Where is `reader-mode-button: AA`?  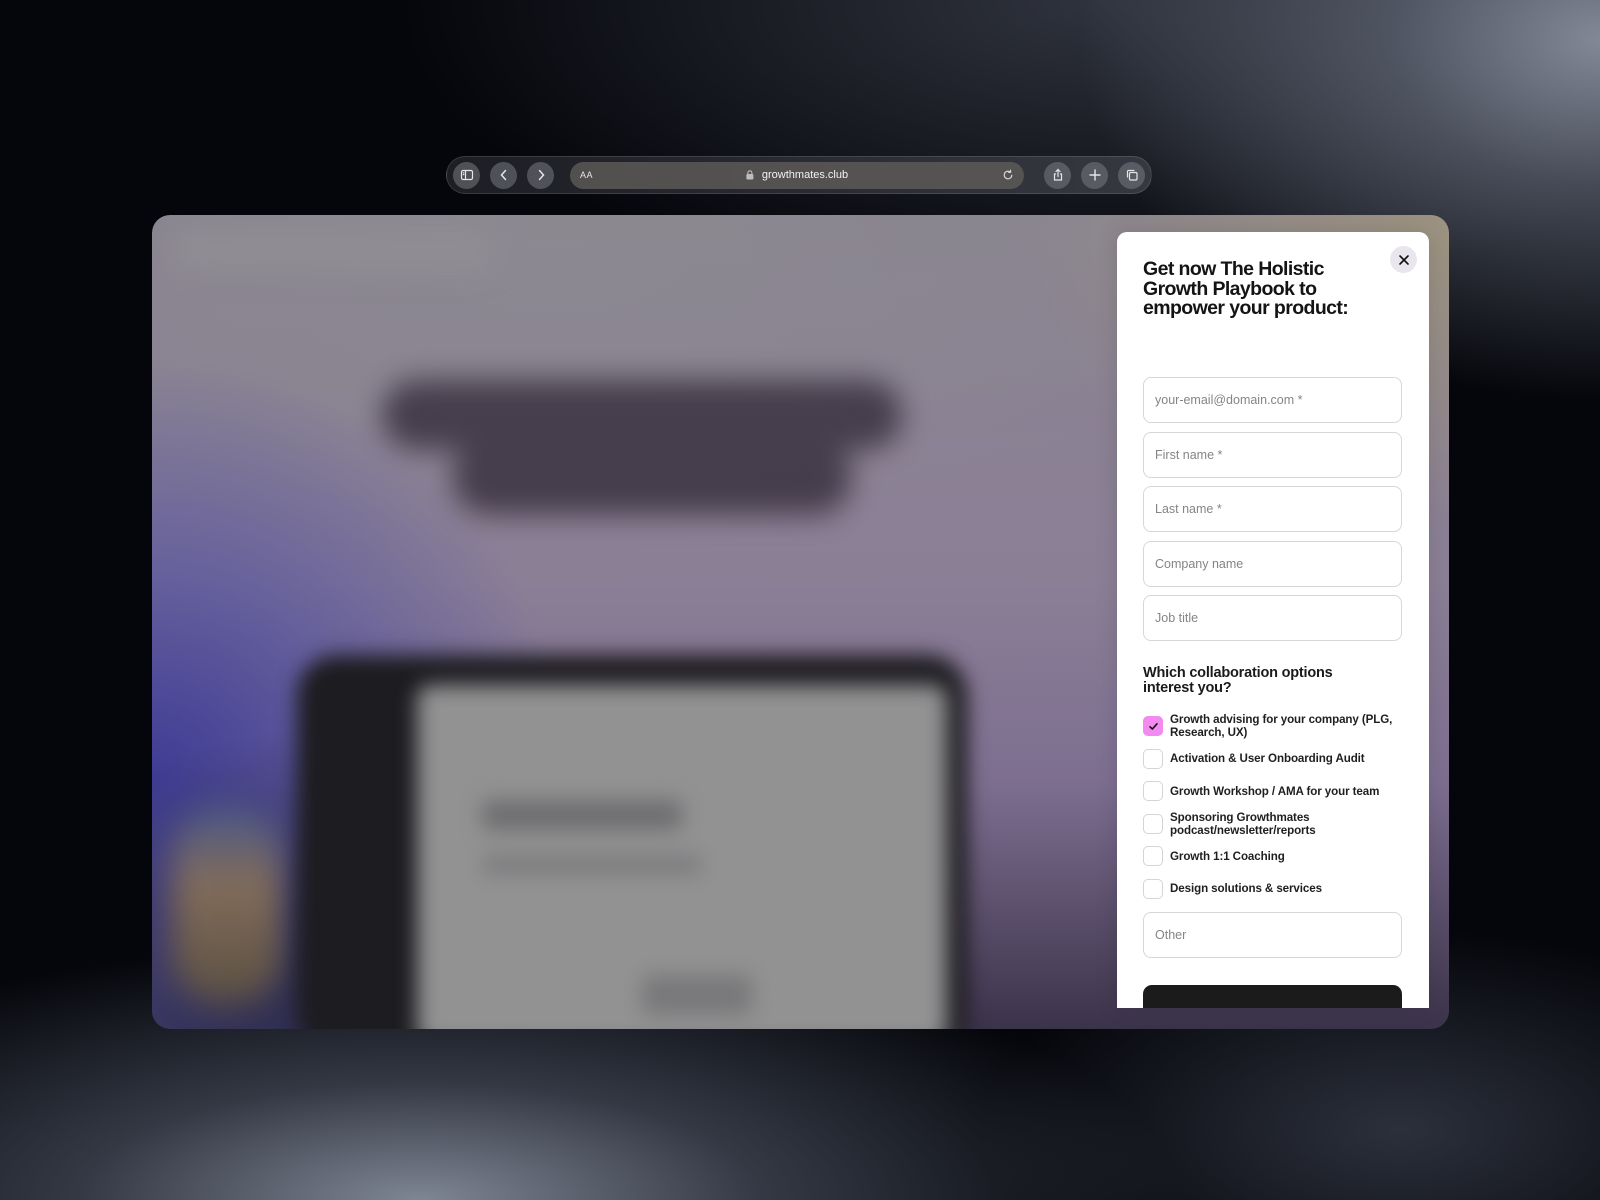 reader-mode-button: AA is located at coordinates (586, 175).